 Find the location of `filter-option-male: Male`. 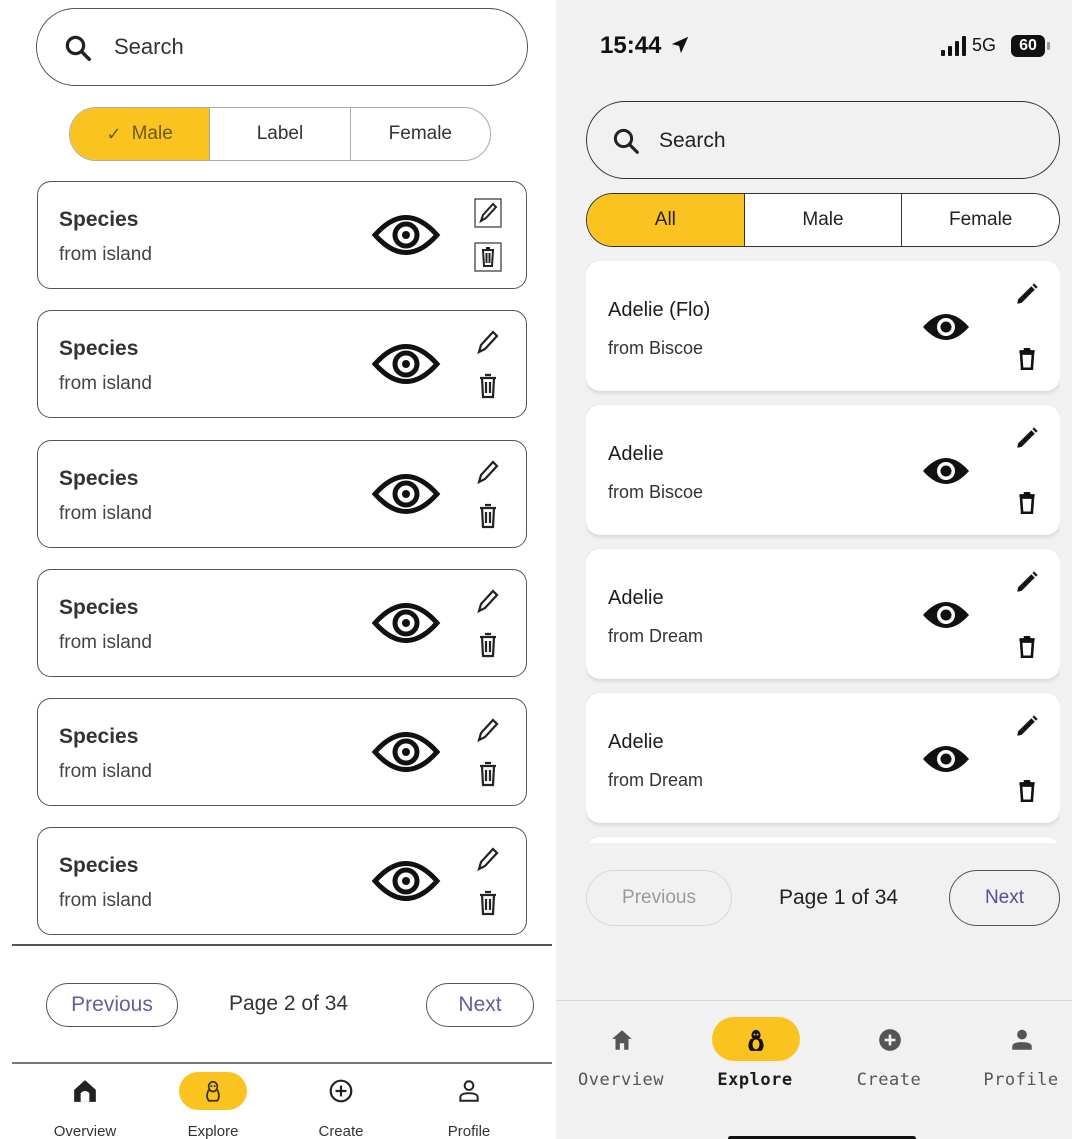

filter-option-male: Male is located at coordinates (822, 220).